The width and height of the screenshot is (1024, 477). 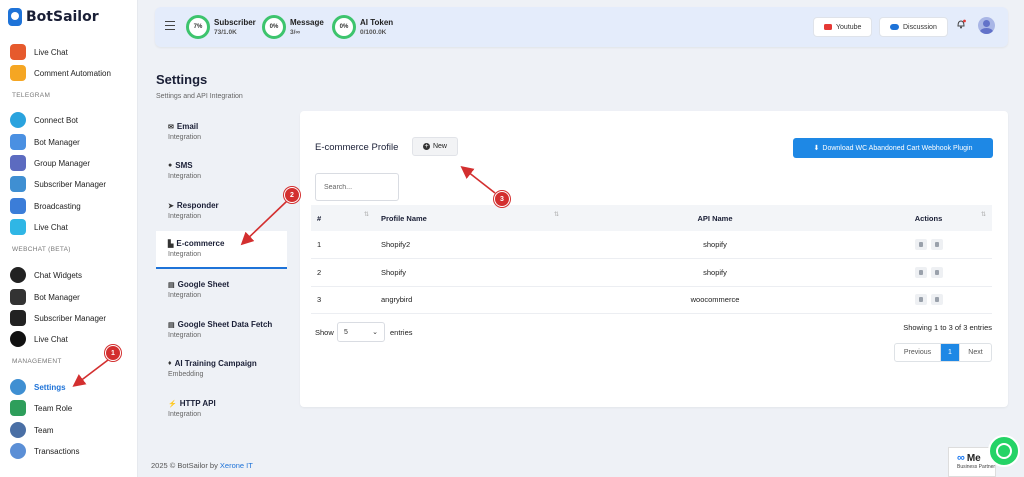 What do you see at coordinates (377, 22) in the screenshot?
I see `stat-title: AI Token` at bounding box center [377, 22].